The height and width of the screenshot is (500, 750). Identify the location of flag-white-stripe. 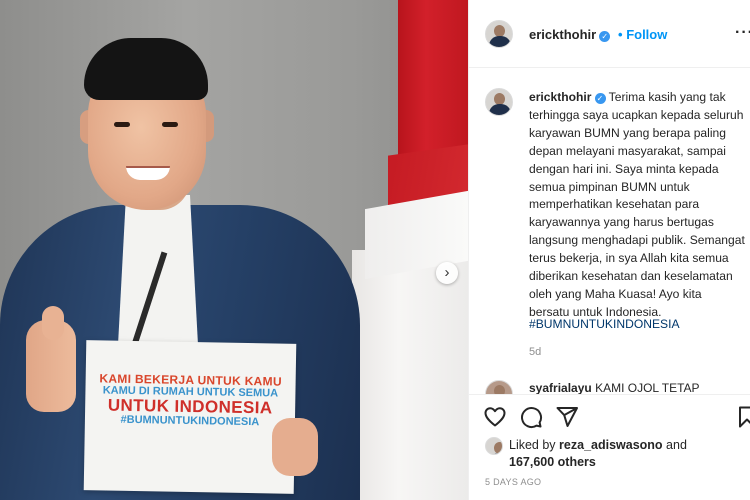
(410, 375).